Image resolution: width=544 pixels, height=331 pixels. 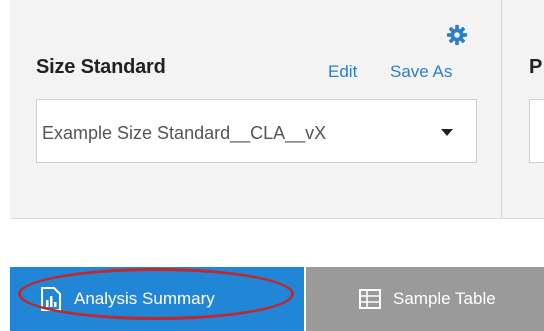 I want to click on tab-sample-table-label: Sample Table, so click(x=444, y=298).